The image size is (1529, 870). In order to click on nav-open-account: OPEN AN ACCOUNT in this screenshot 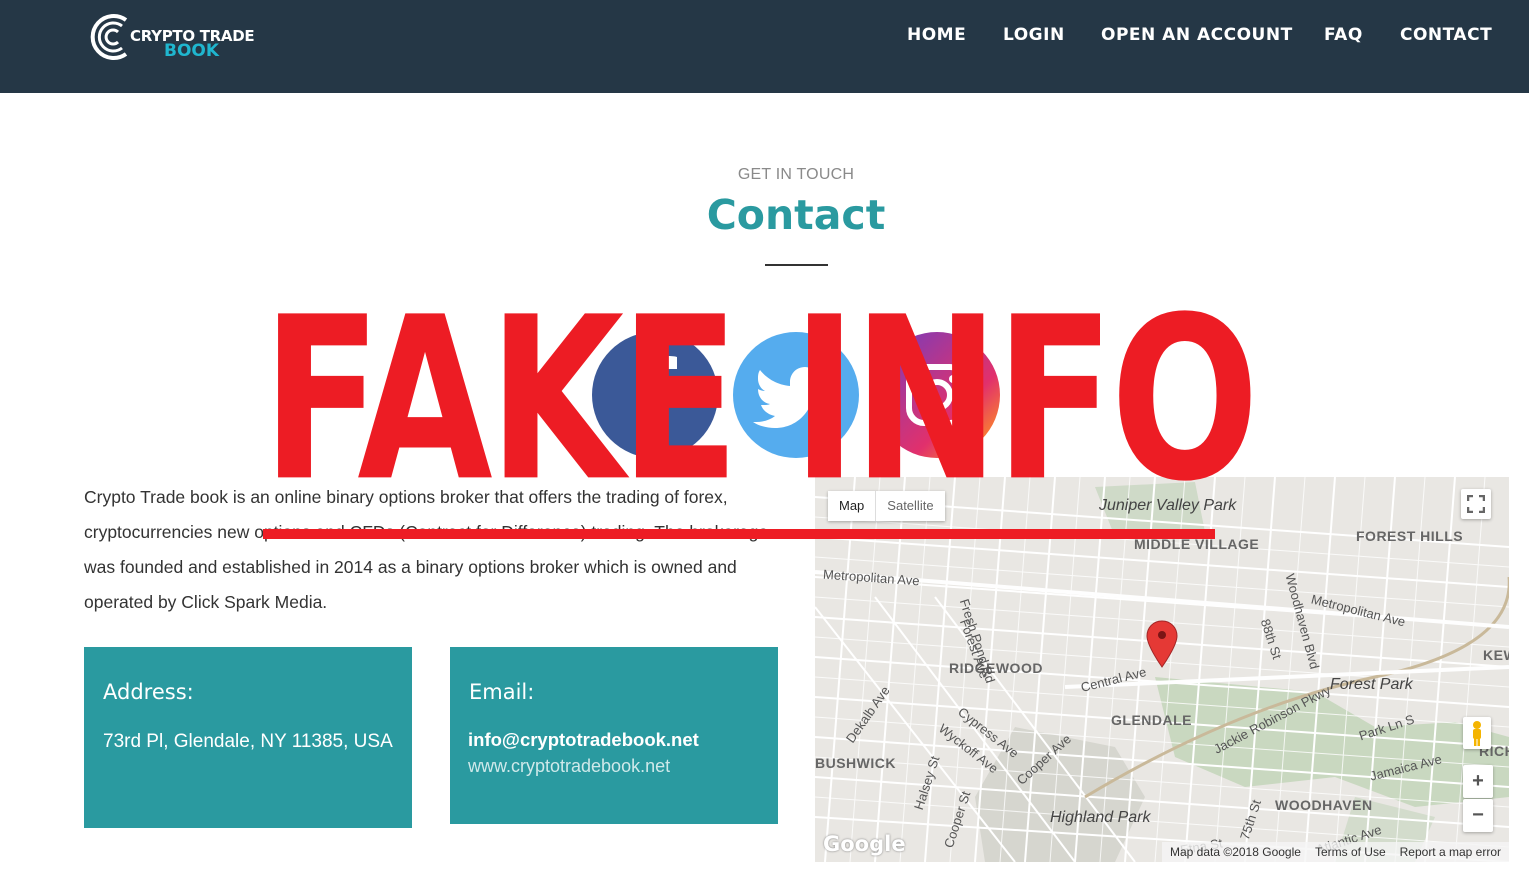, I will do `click(1197, 37)`.